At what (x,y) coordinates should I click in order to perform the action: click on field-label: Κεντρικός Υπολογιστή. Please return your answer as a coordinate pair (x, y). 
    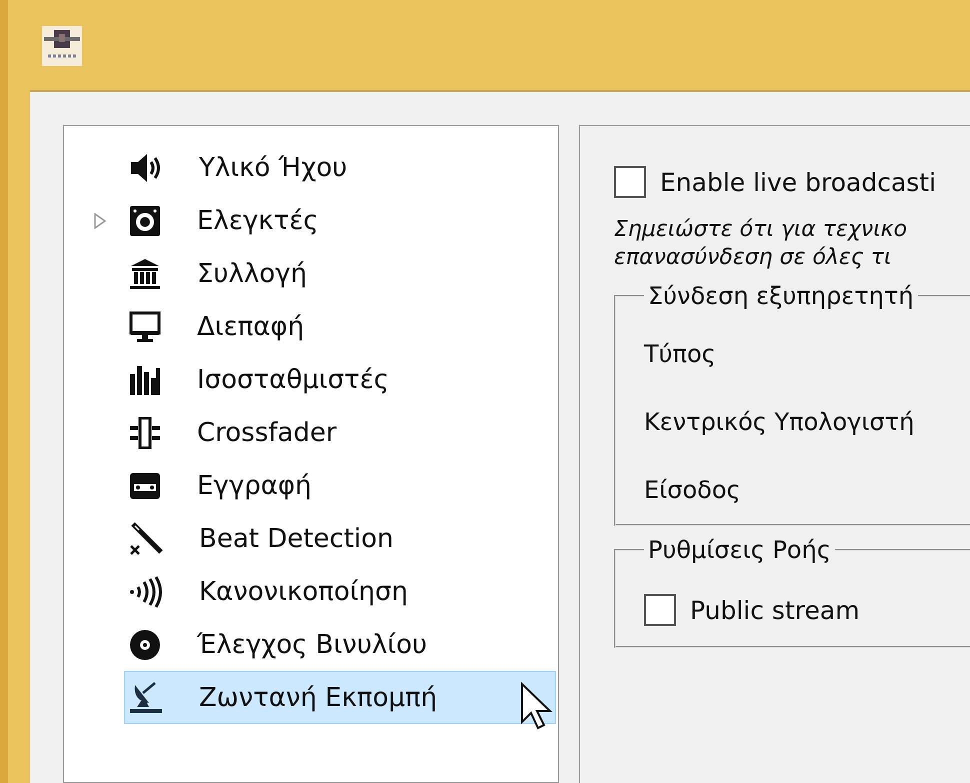
    Looking at the image, I should click on (780, 422).